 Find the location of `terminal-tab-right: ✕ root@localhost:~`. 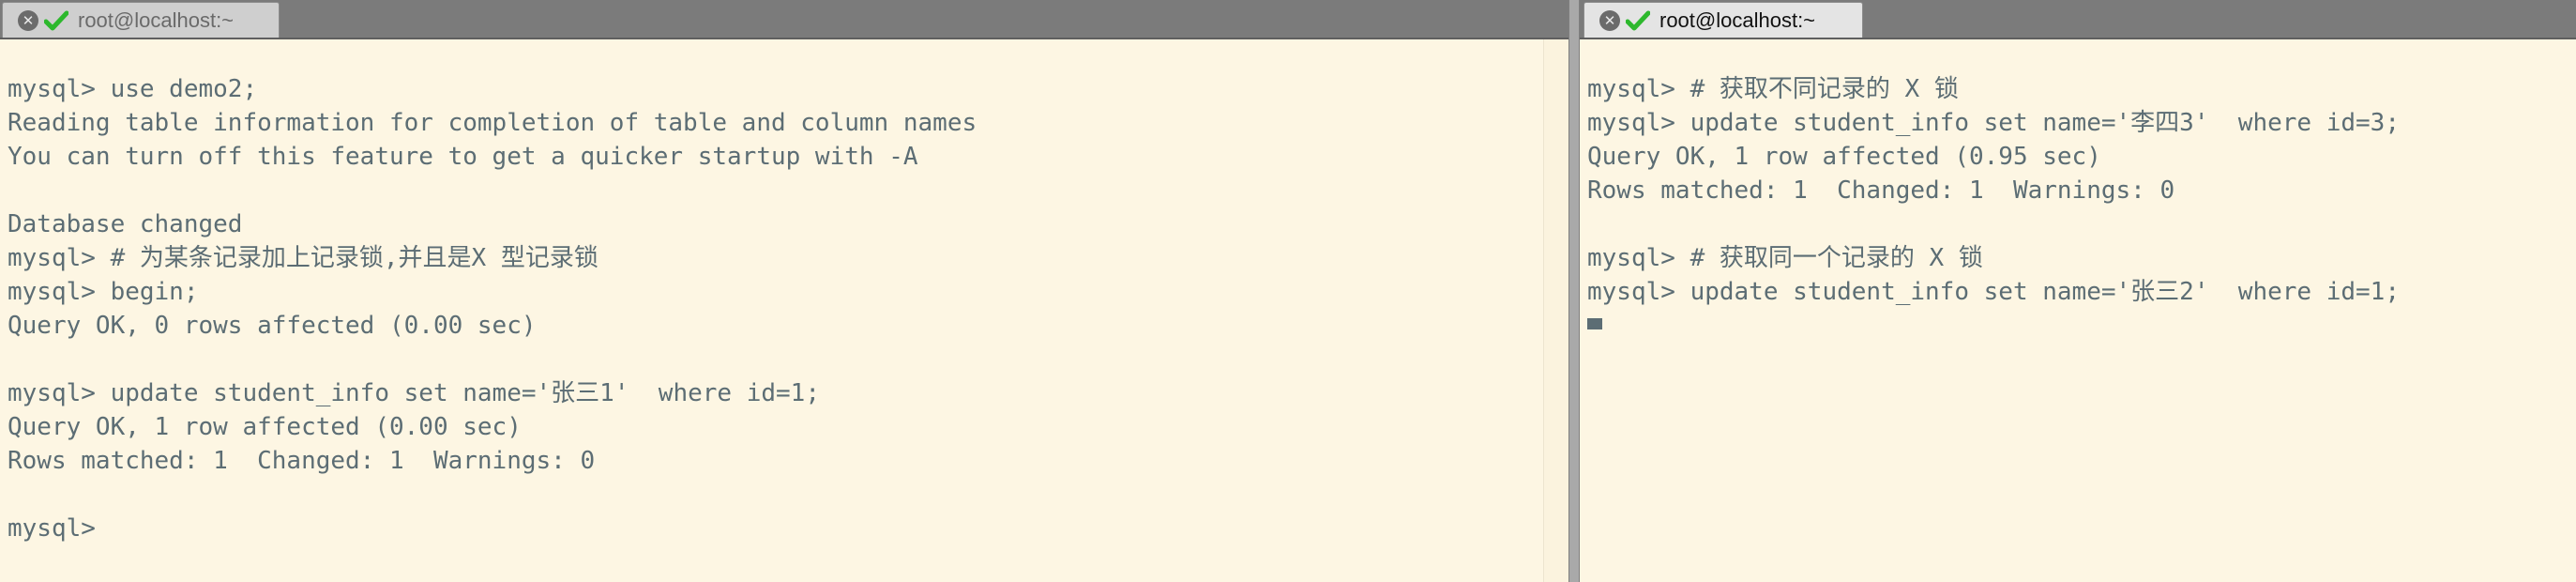

terminal-tab-right: ✕ root@localhost:~ is located at coordinates (1723, 20).